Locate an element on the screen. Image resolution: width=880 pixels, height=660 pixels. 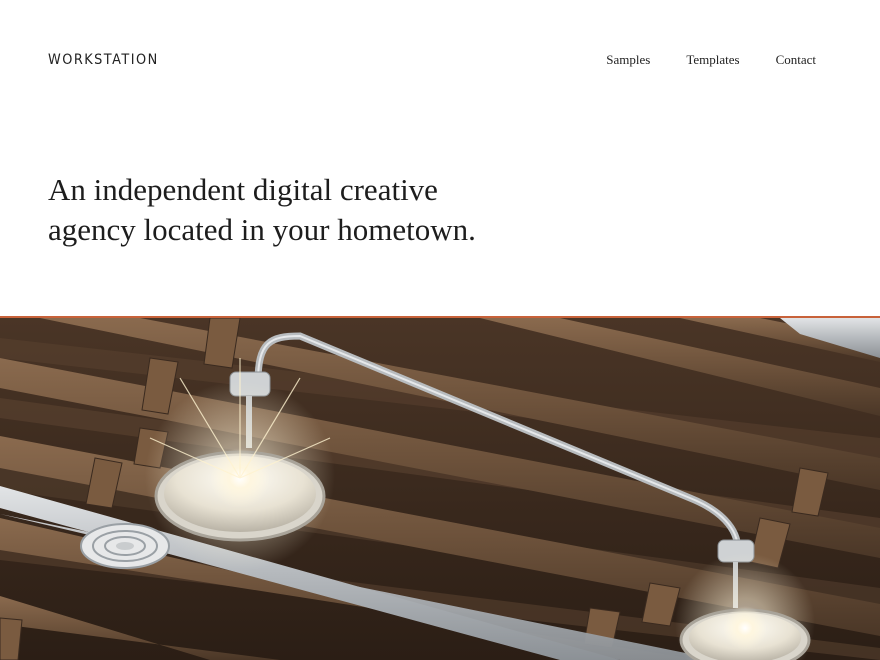
nav-link-templates: Templates is located at coordinates (712, 60).